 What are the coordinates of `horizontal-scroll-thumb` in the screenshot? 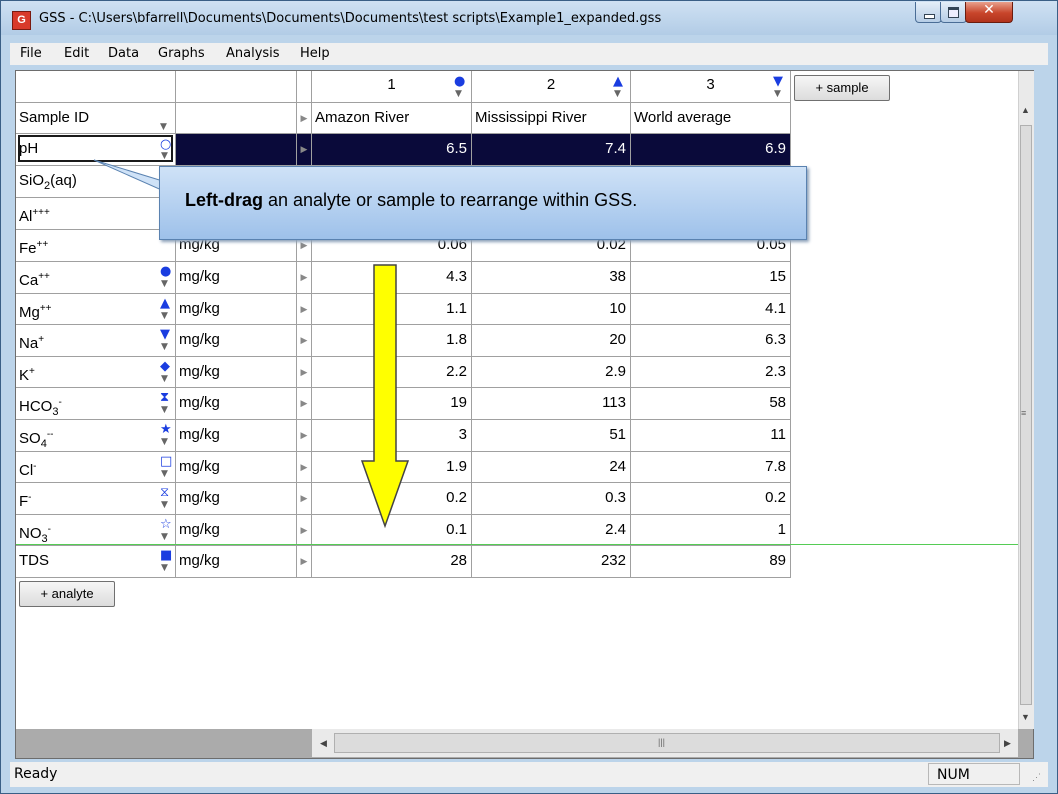 It's located at (667, 743).